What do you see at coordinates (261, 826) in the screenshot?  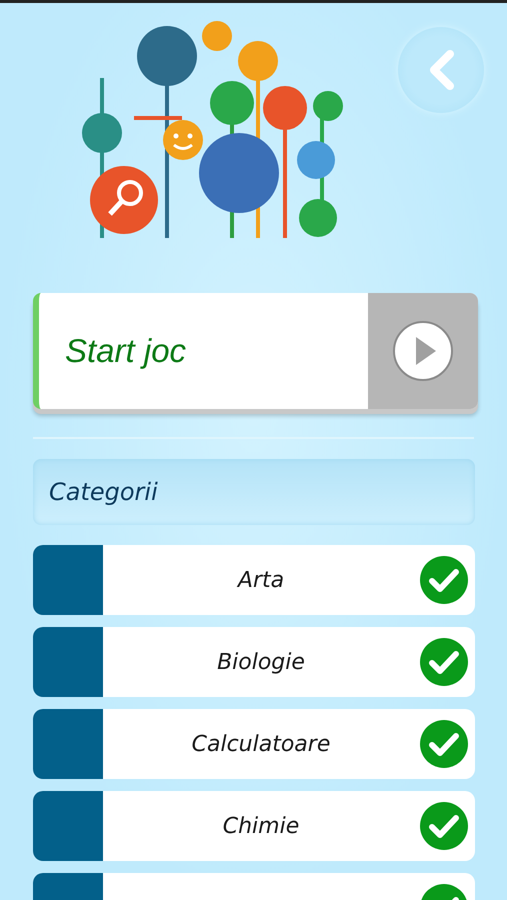 I see `category-label: Chimie` at bounding box center [261, 826].